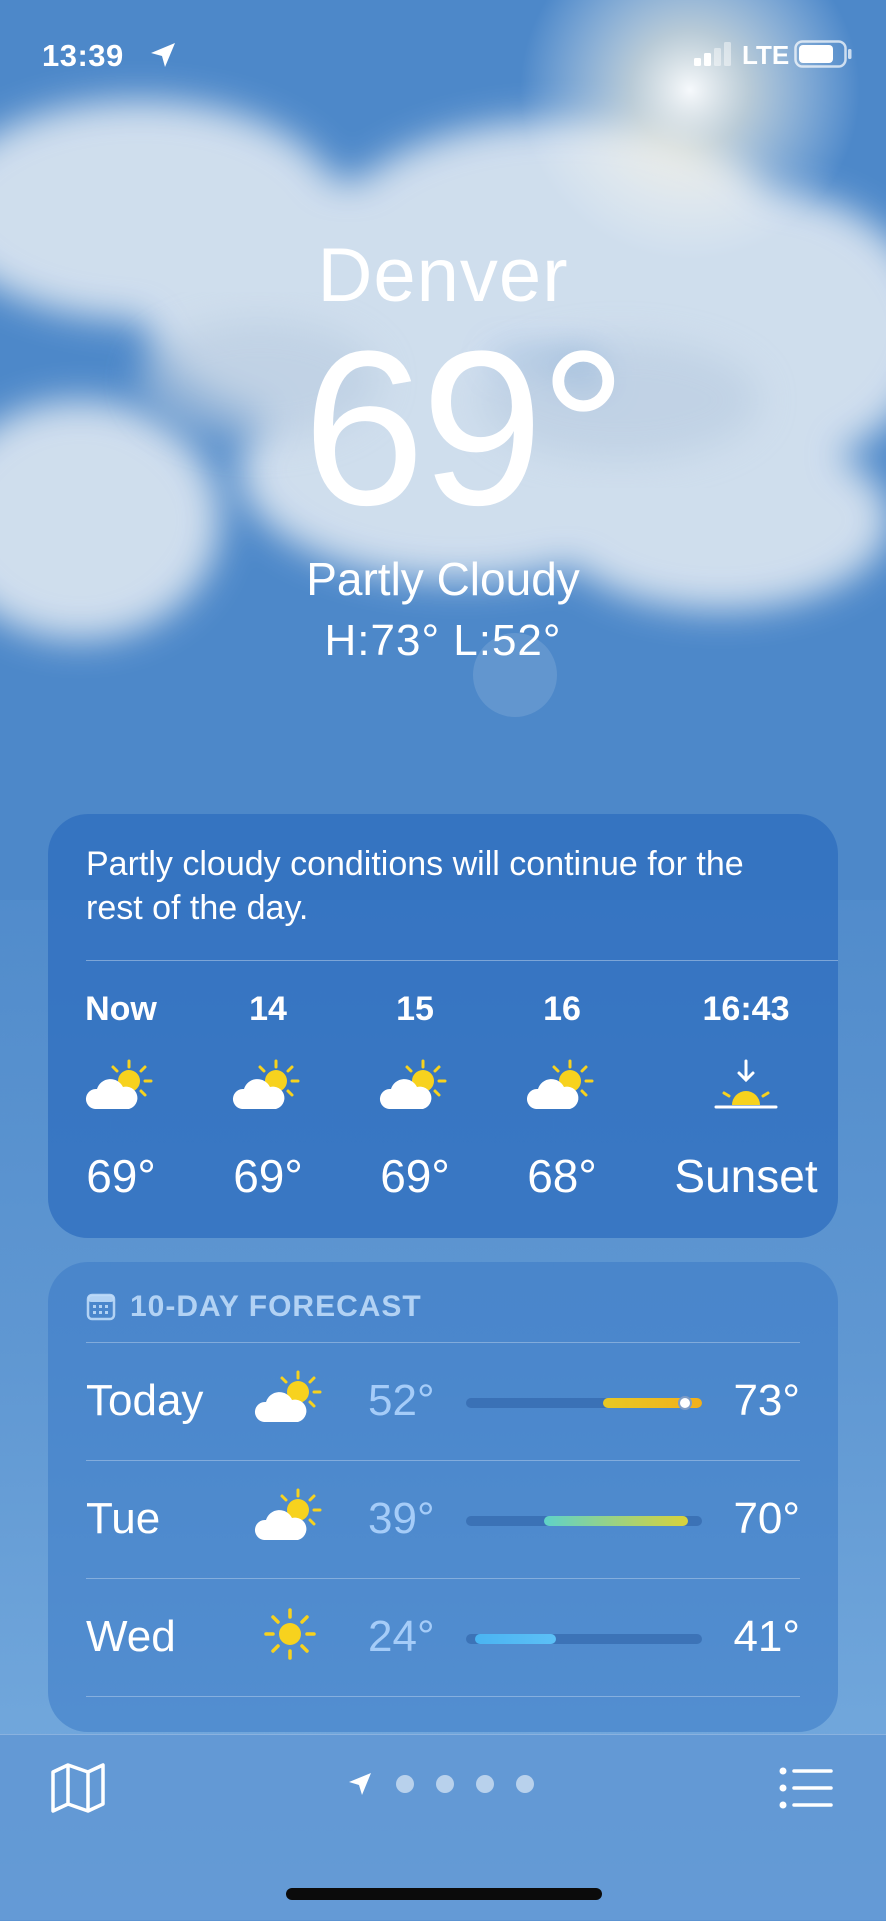 The width and height of the screenshot is (886, 1921). I want to click on forecast-header-label: 10-DAY FORECAST, so click(276, 1306).